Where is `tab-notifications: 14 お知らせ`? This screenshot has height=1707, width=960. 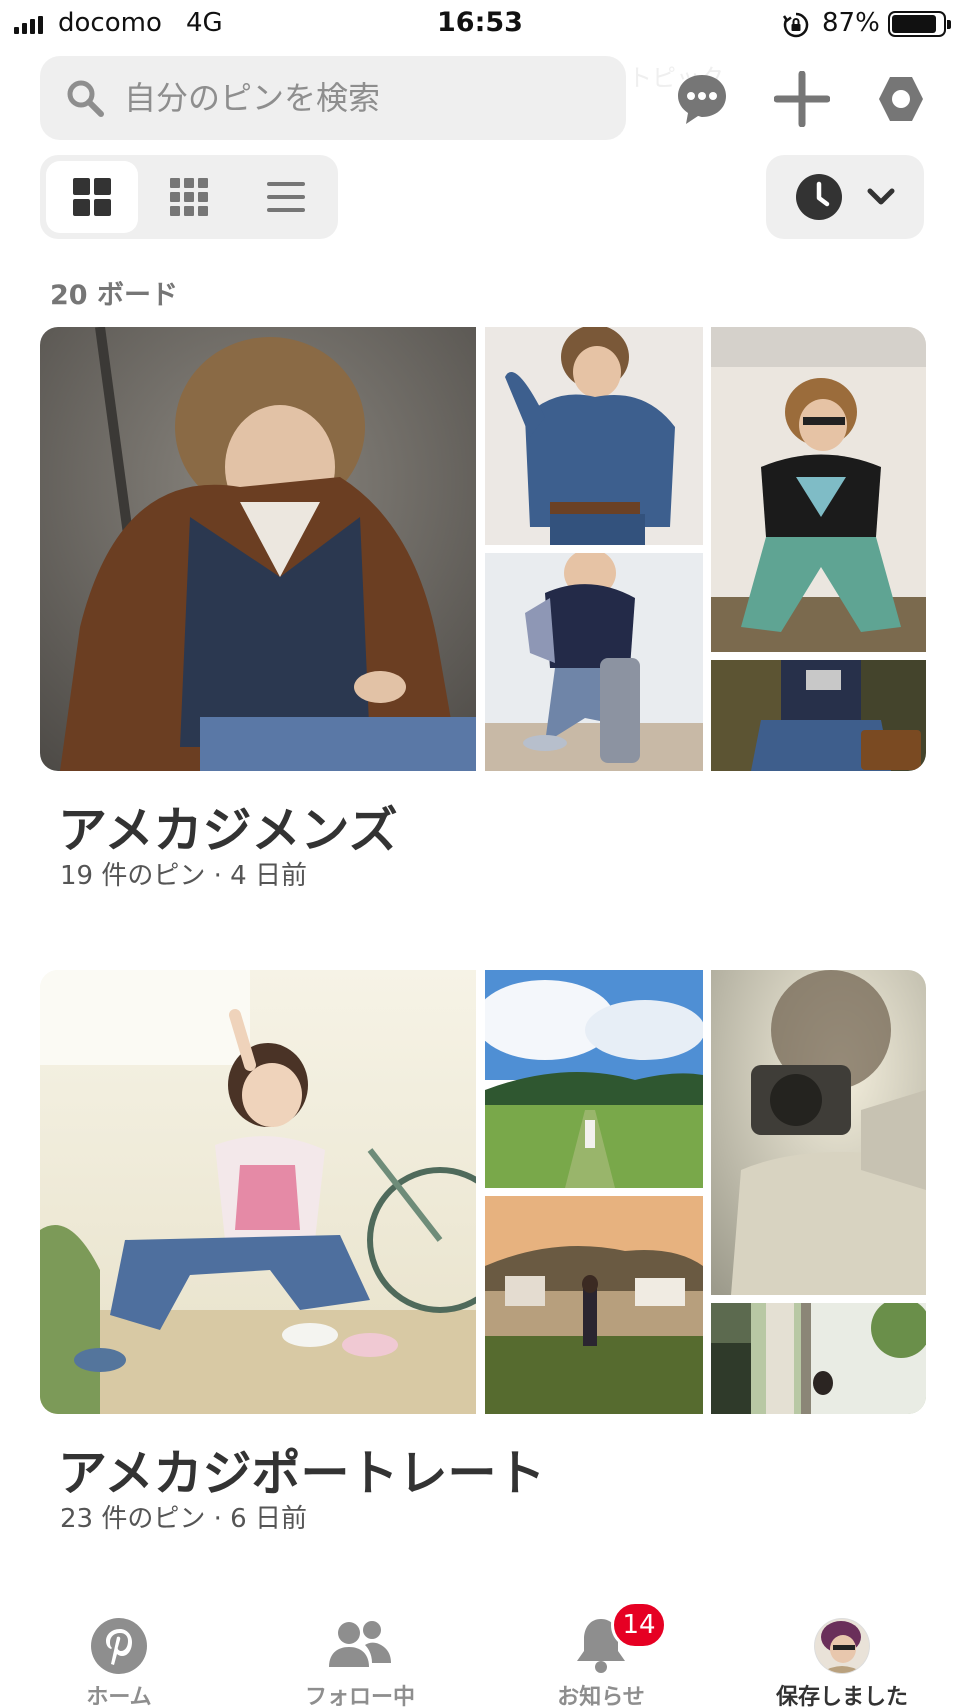
tab-notifications: 14 お知らせ is located at coordinates (601, 1654).